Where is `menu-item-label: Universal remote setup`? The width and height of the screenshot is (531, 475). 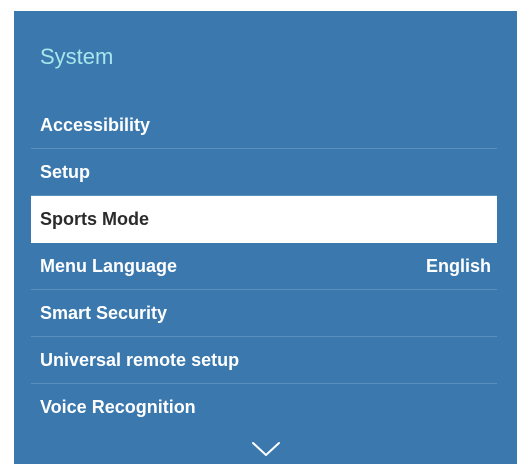
menu-item-label: Universal remote setup is located at coordinates (140, 359).